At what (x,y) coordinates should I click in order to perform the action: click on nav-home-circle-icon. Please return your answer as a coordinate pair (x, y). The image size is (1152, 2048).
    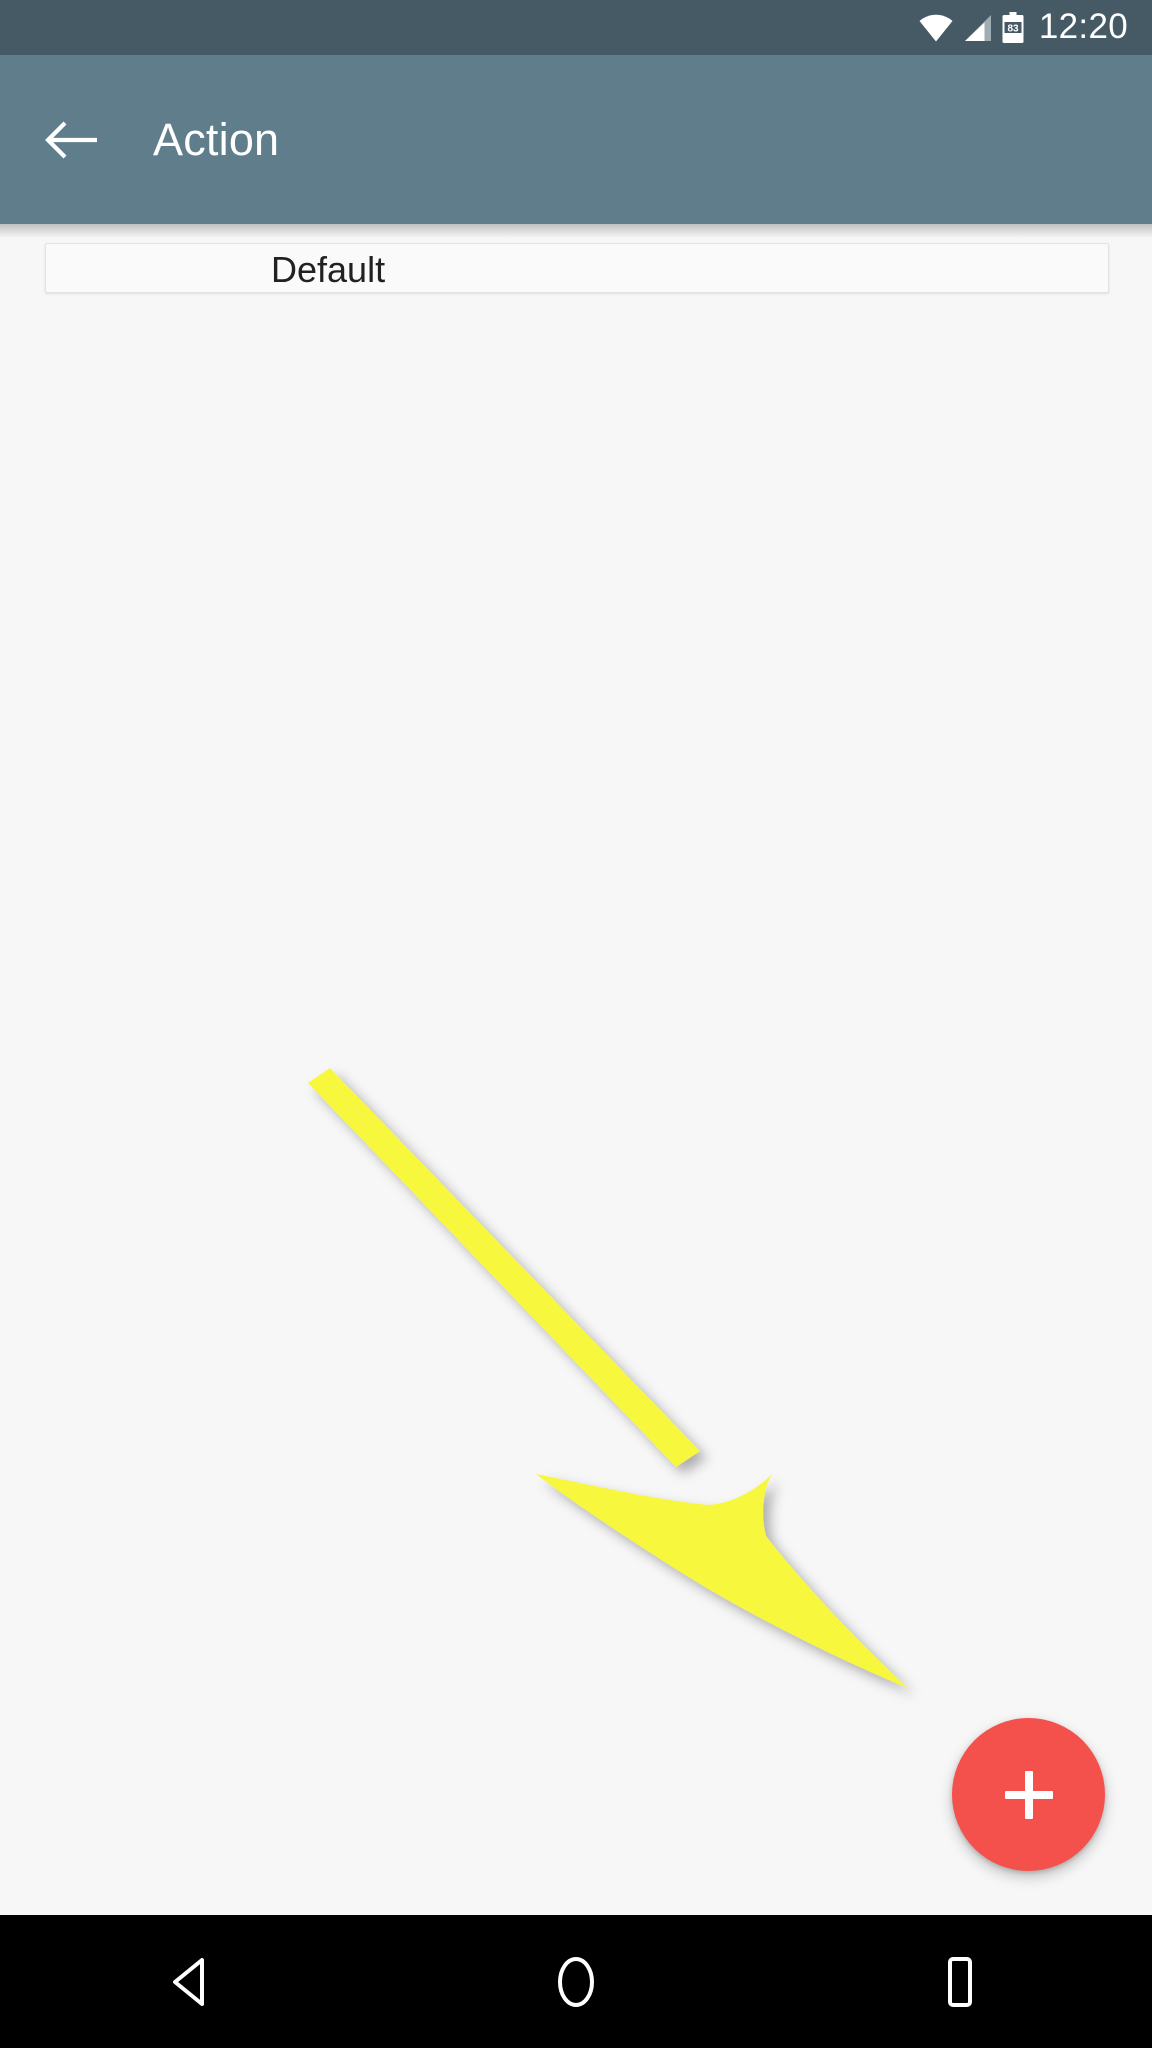
    Looking at the image, I should click on (576, 1982).